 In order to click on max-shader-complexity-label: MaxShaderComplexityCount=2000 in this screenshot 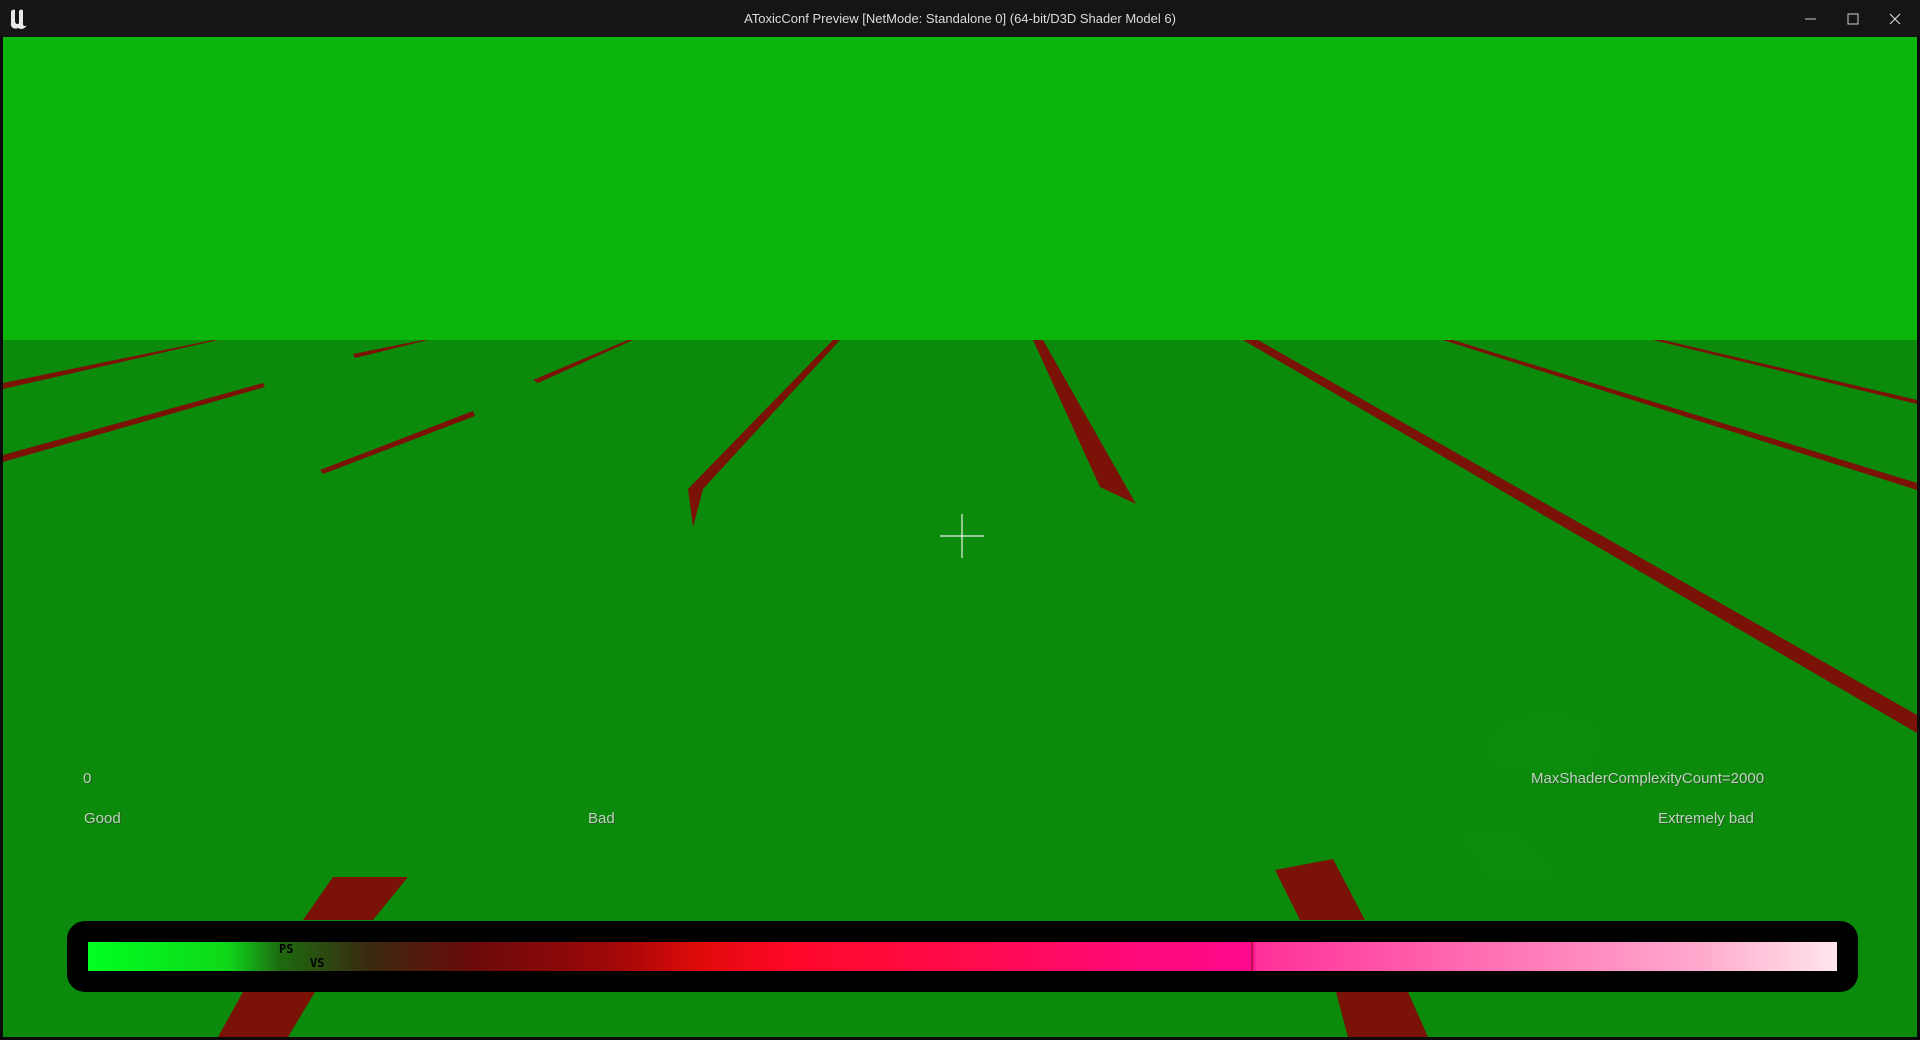, I will do `click(1648, 778)`.